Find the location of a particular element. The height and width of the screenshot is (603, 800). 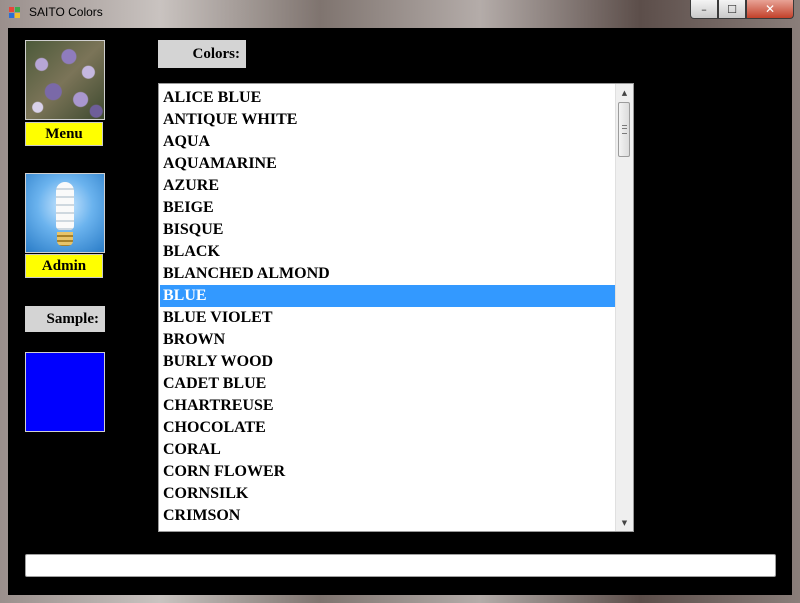

grip-icon is located at coordinates (624, 129).